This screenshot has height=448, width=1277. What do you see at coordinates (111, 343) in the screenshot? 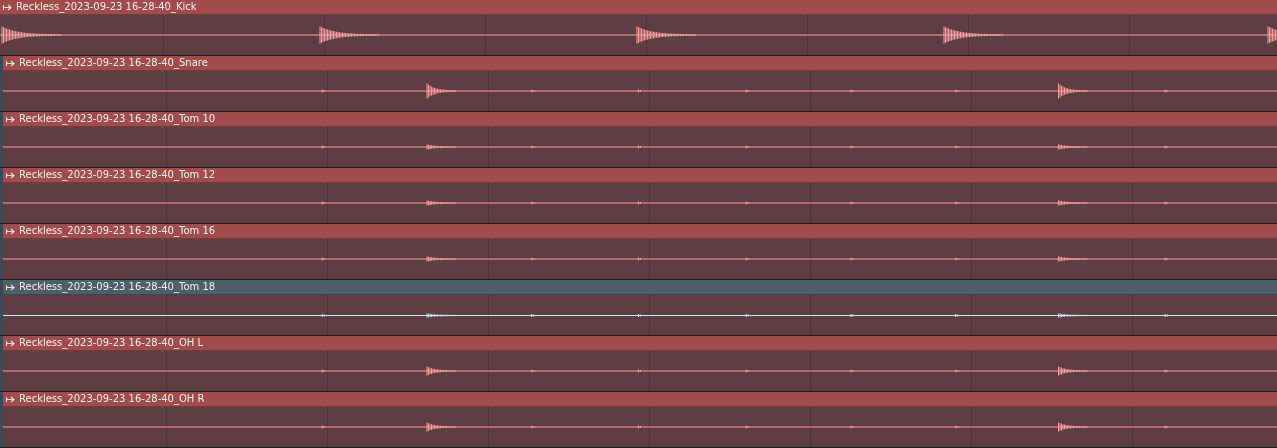
I see `clip-title: Reckless_2023-09-23 16-28-40_OH L` at bounding box center [111, 343].